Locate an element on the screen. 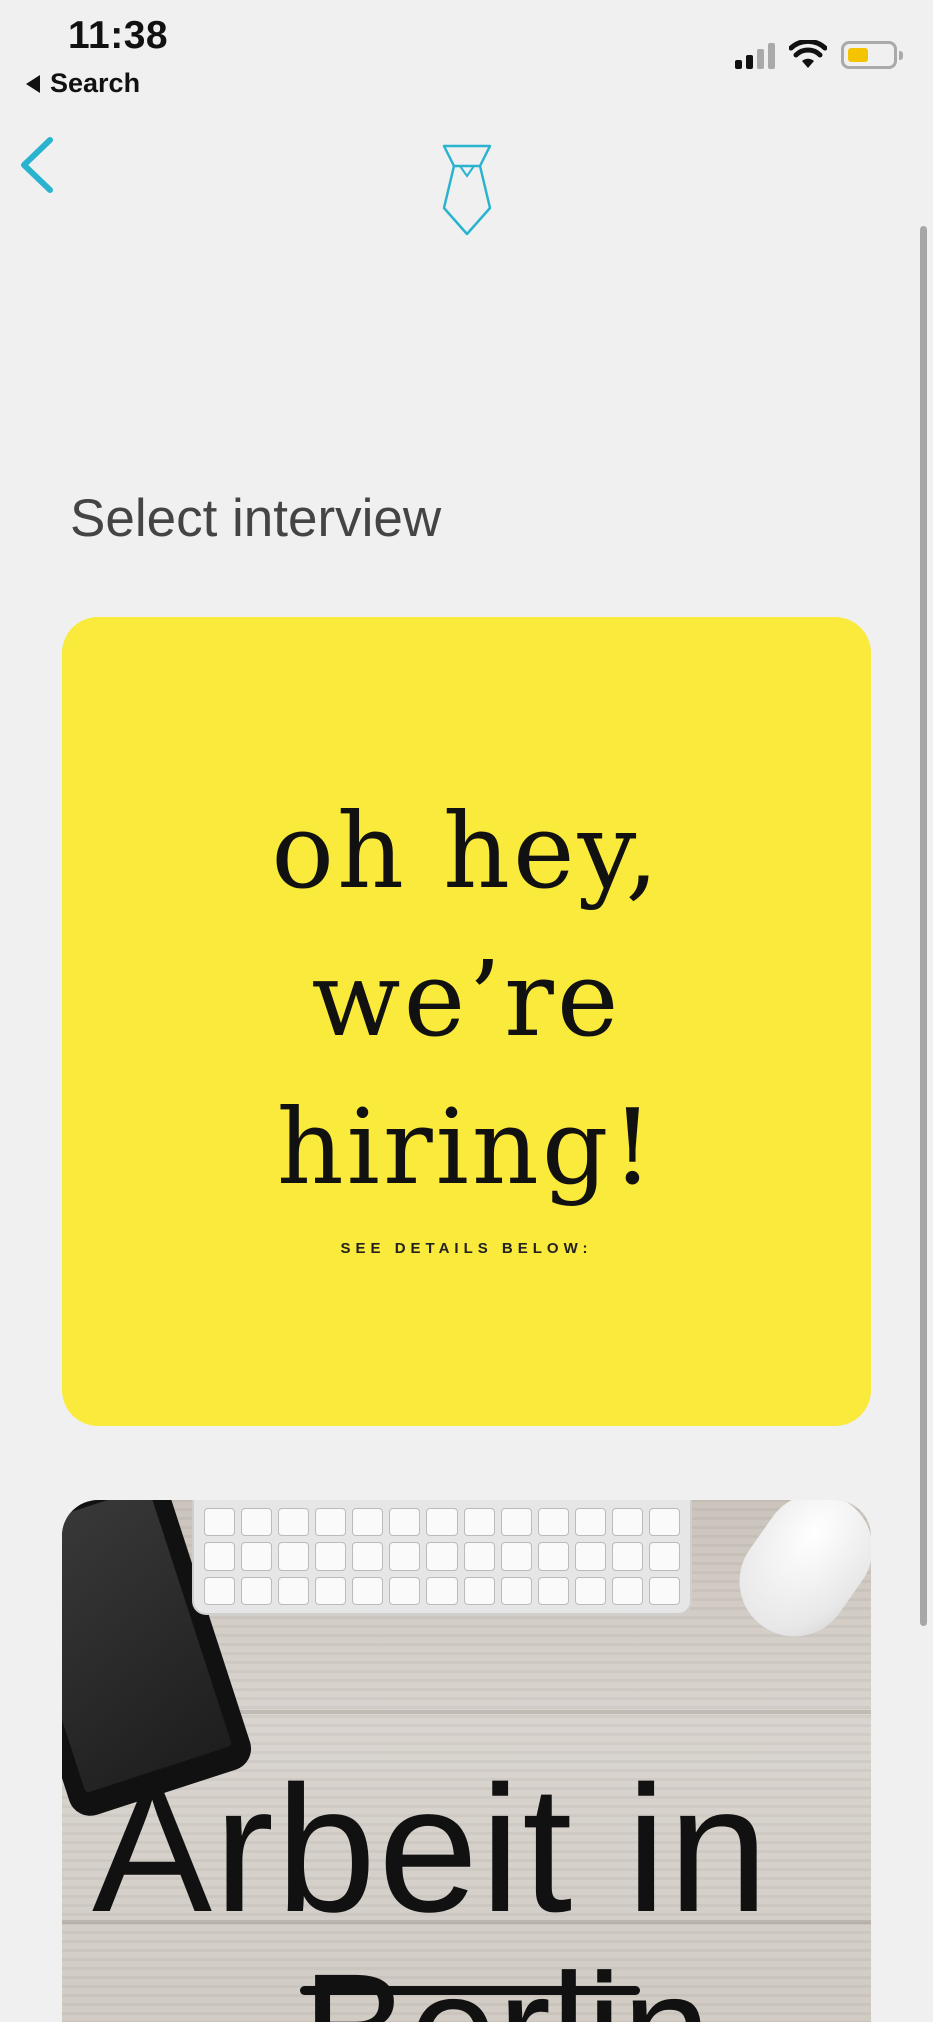  hiring-line-3: hiring! is located at coordinates (466, 1147).